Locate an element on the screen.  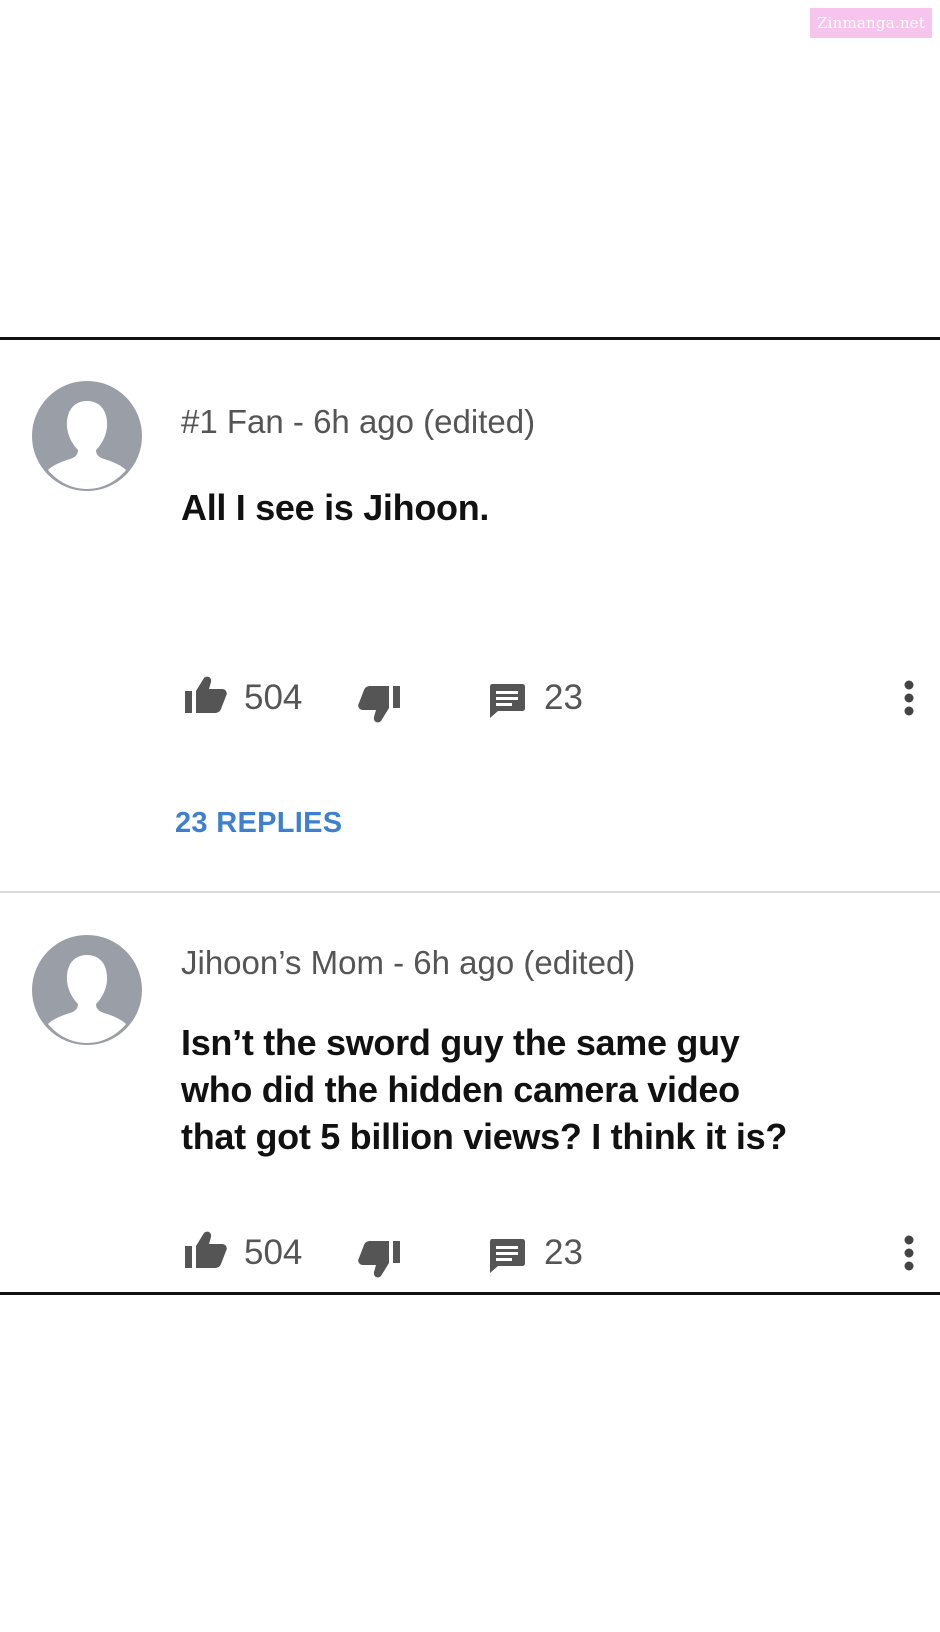
comment-text-line: that got 5 billion views? I think it is? is located at coordinates (484, 1136).